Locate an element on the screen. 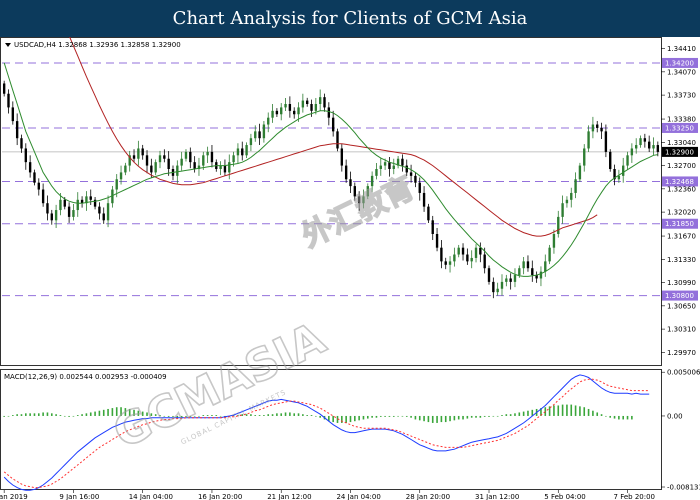  time-tick-label: 7 Jan 2019 is located at coordinates (14, 496).